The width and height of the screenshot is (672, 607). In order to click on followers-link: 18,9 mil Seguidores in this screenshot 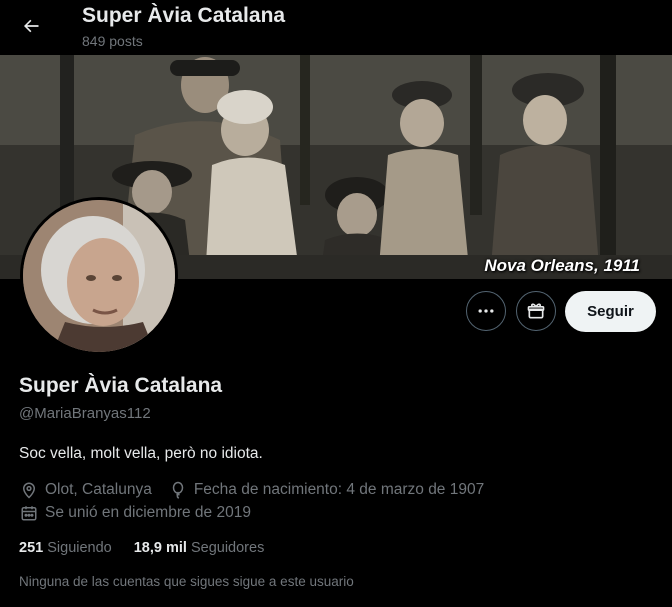, I will do `click(199, 548)`.